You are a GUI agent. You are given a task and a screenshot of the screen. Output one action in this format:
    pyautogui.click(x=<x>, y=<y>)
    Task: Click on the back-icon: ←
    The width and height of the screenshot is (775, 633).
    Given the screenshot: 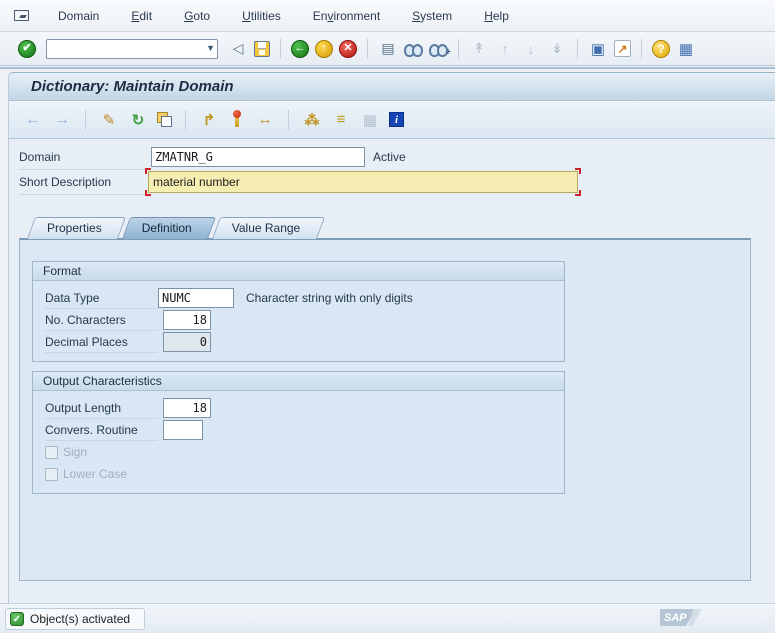 What is the action you would take?
    pyautogui.click(x=300, y=48)
    